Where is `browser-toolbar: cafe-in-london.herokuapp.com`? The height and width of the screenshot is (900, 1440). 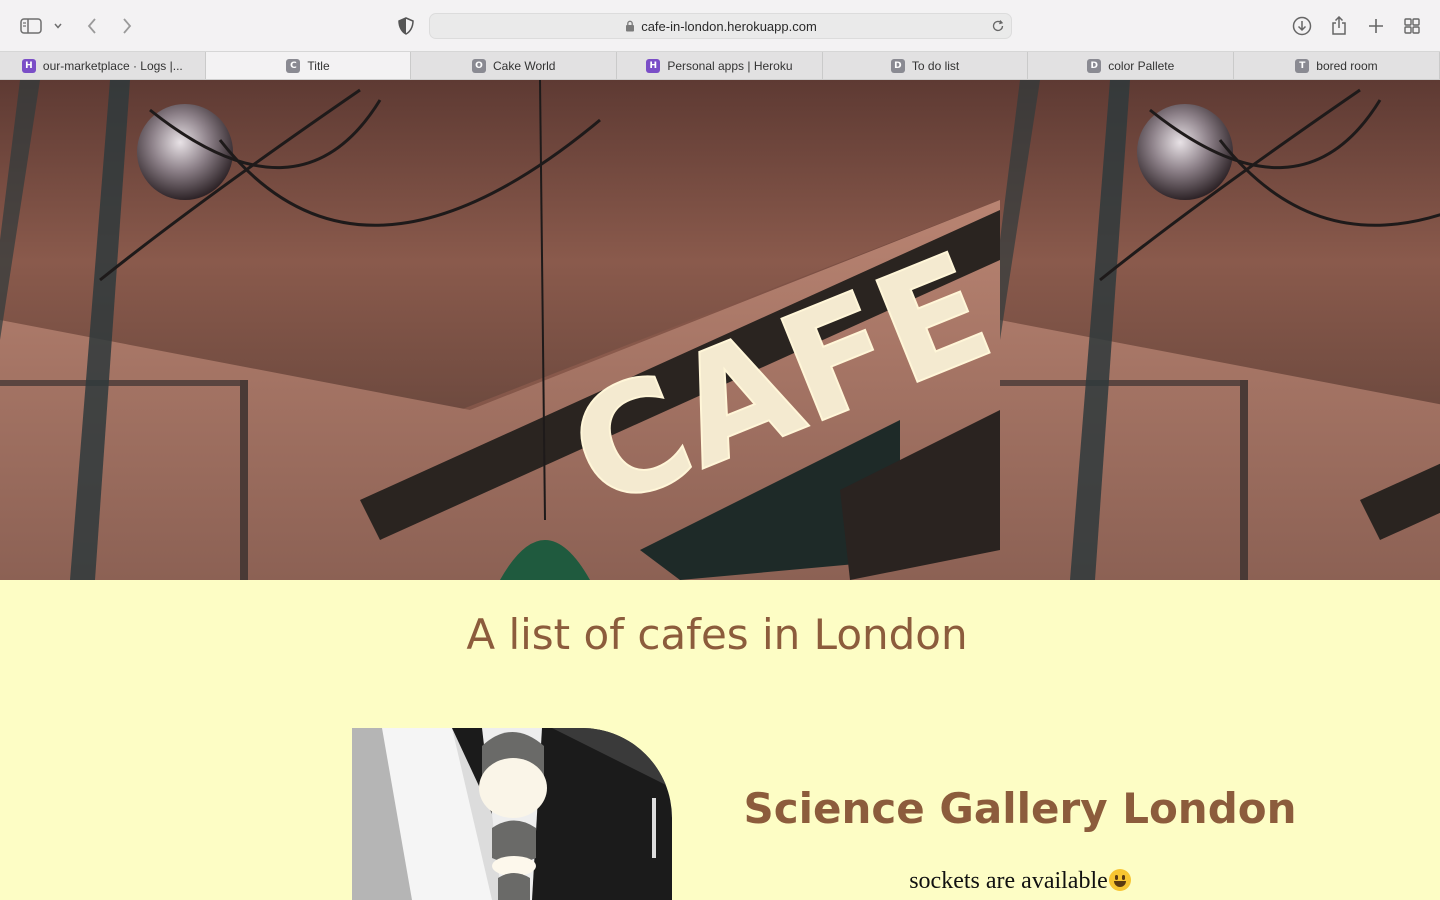
browser-toolbar: cafe-in-london.herokuapp.com is located at coordinates (720, 26).